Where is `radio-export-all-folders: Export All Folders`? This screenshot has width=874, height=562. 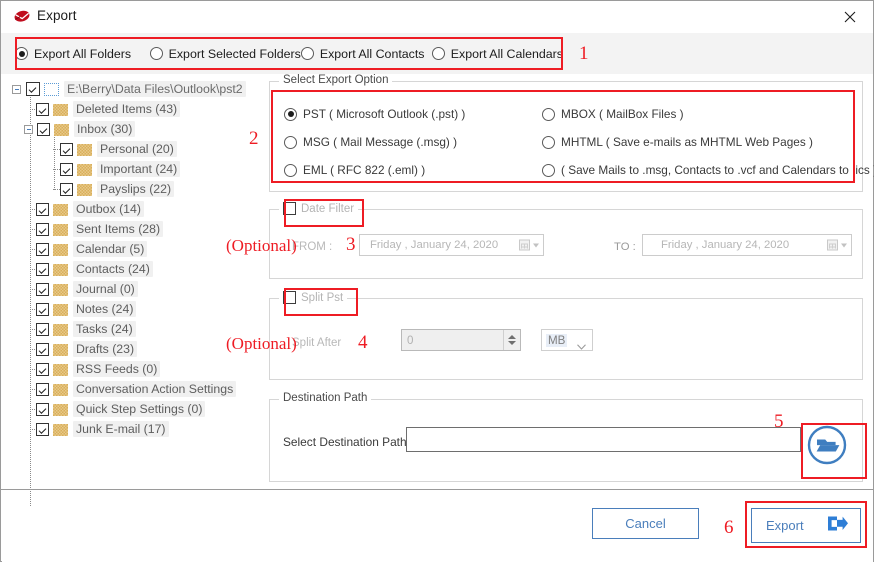 radio-export-all-folders: Export All Folders is located at coordinates (82, 54).